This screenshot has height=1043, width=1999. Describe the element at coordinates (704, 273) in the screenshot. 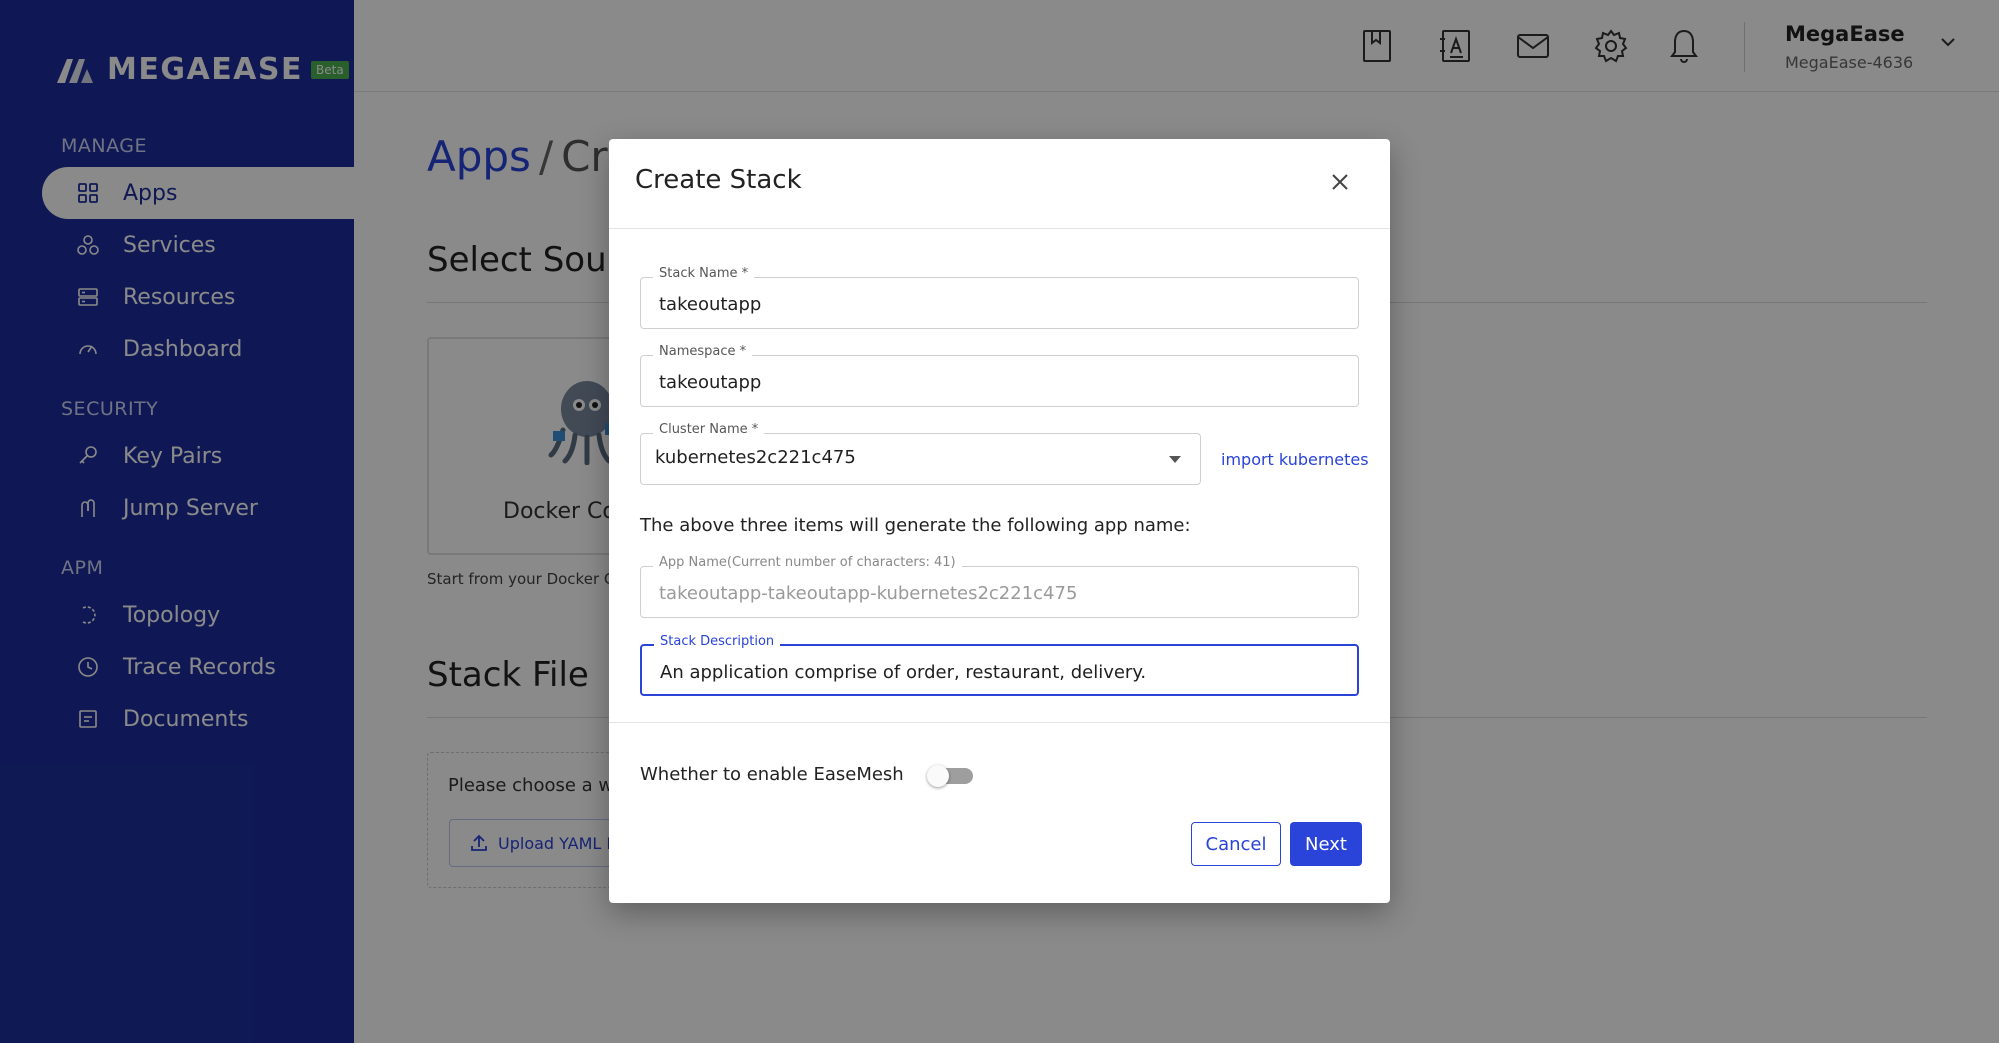

I see `stack-name-label: Stack Name *` at that location.